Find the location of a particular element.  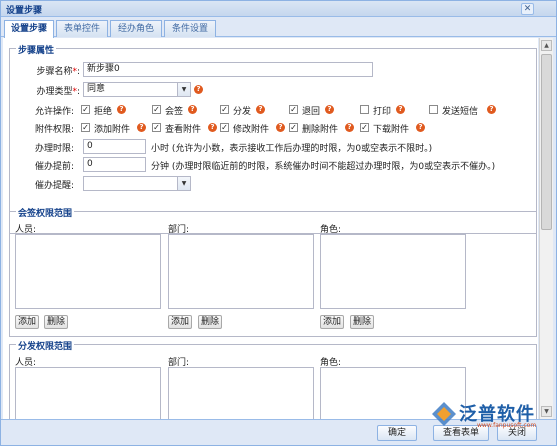

countersign-role-list is located at coordinates (393, 271).